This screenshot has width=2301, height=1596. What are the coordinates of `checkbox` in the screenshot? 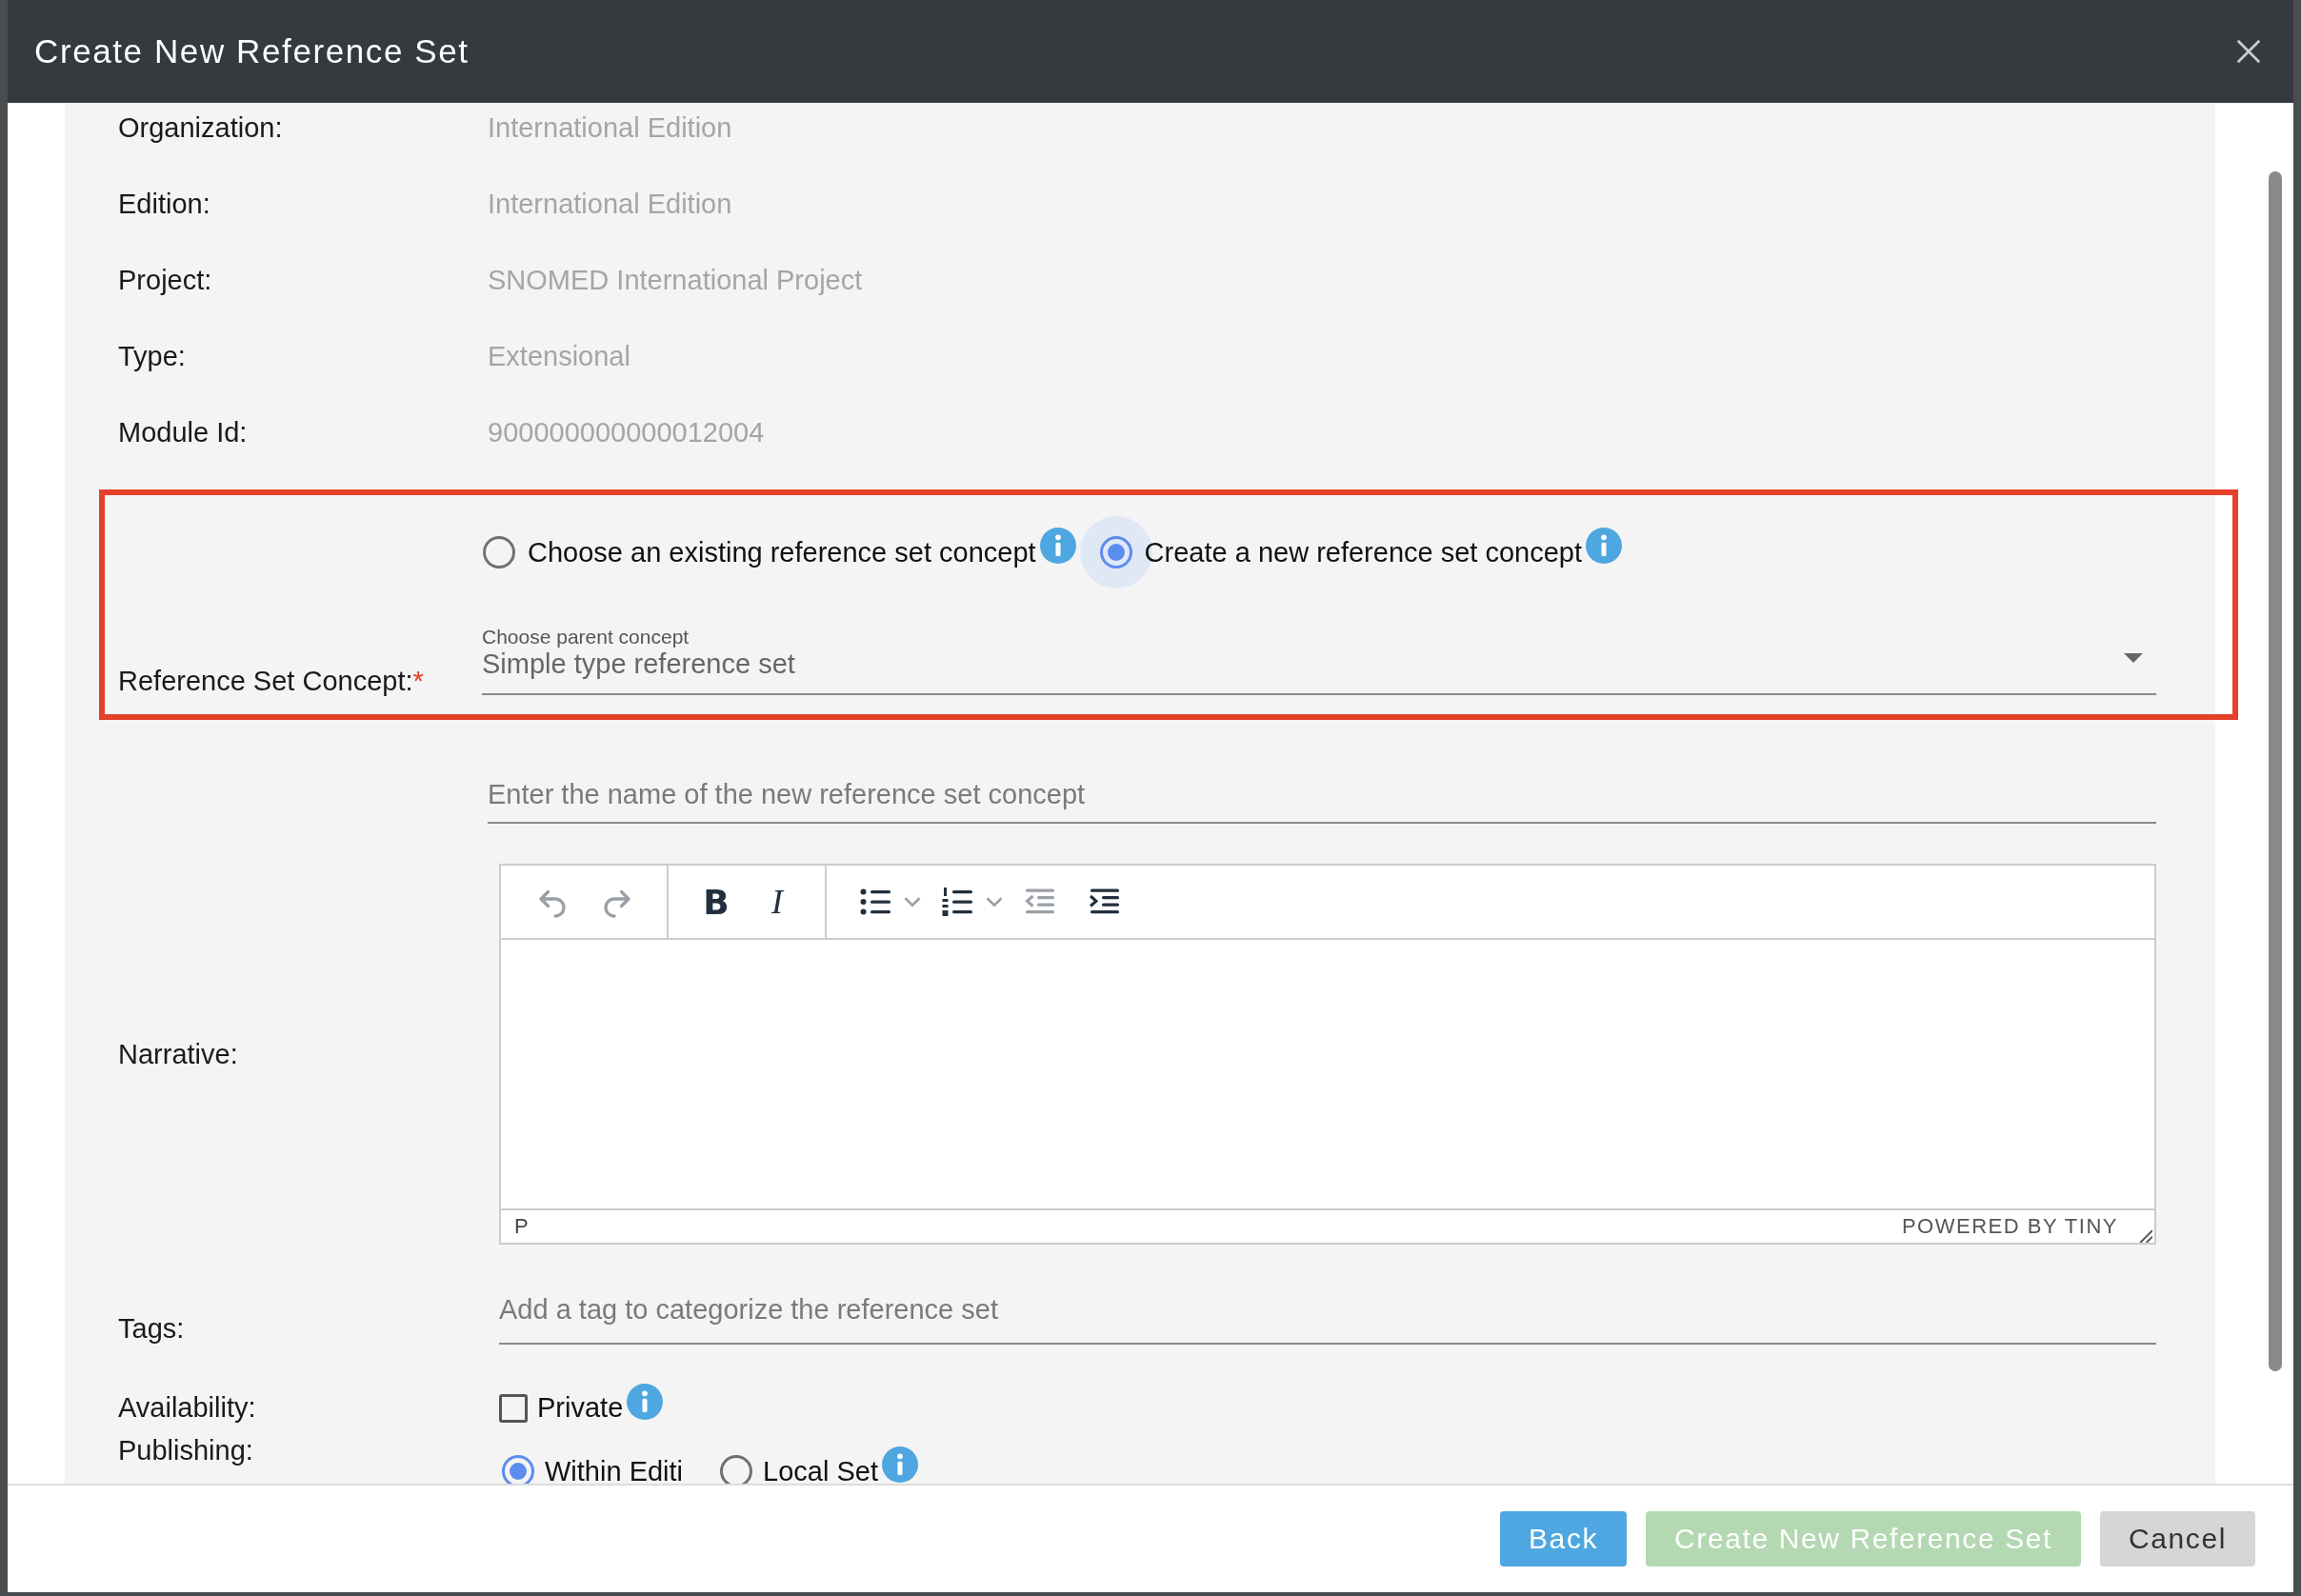 It's located at (513, 1408).